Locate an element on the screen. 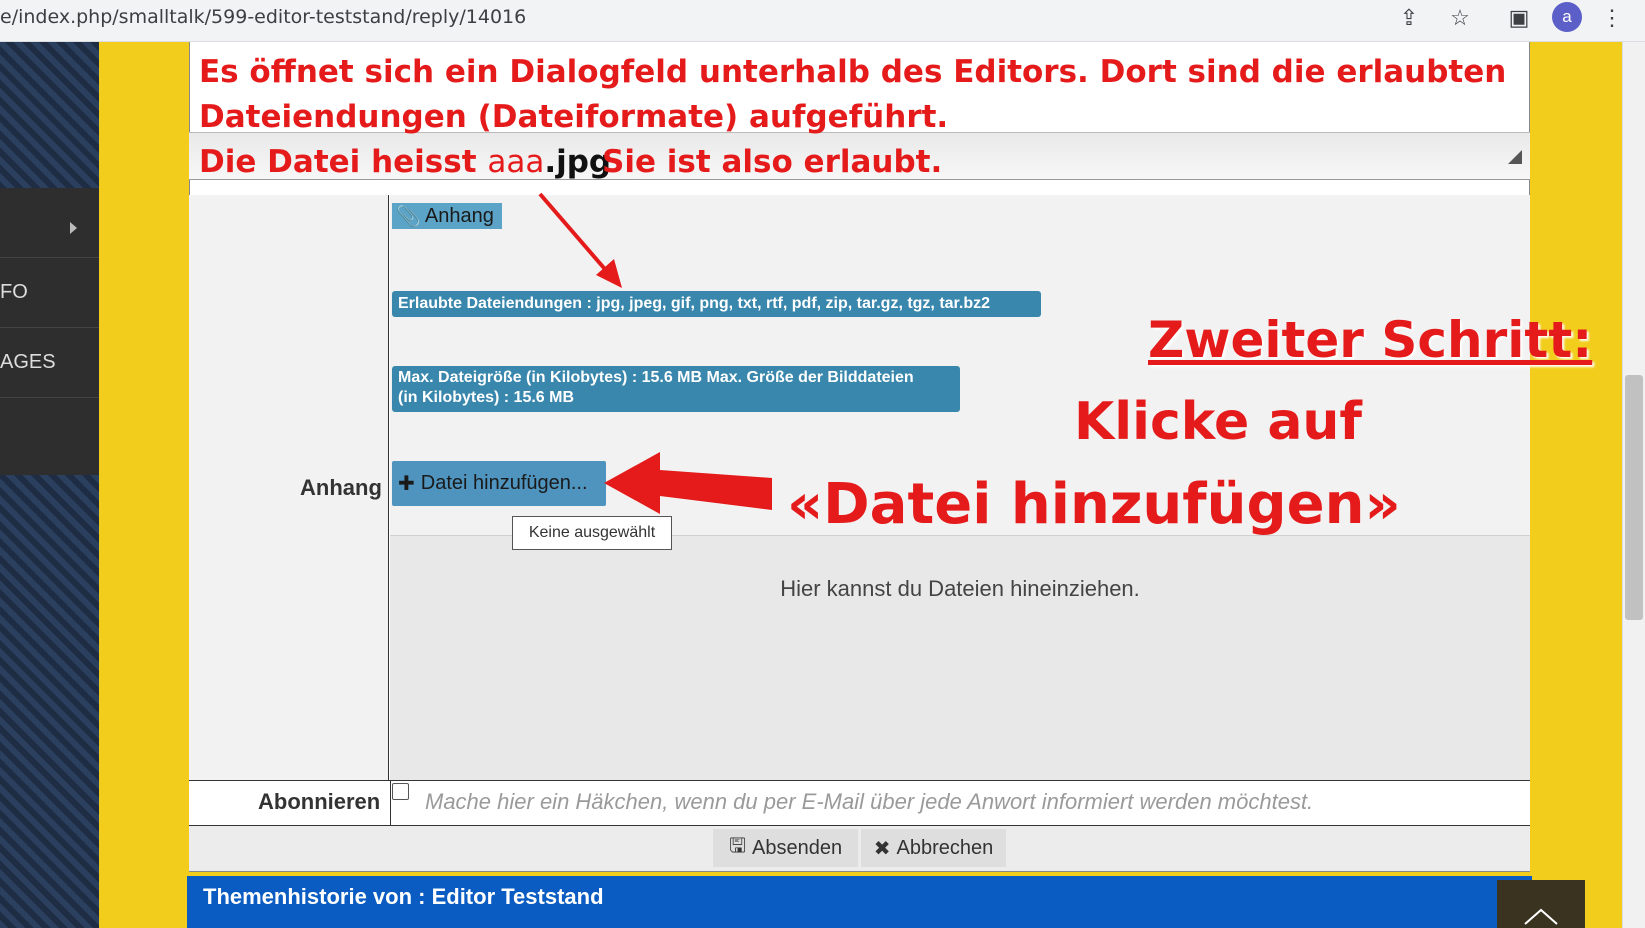  annotation-arrows is located at coordinates (655, 353).